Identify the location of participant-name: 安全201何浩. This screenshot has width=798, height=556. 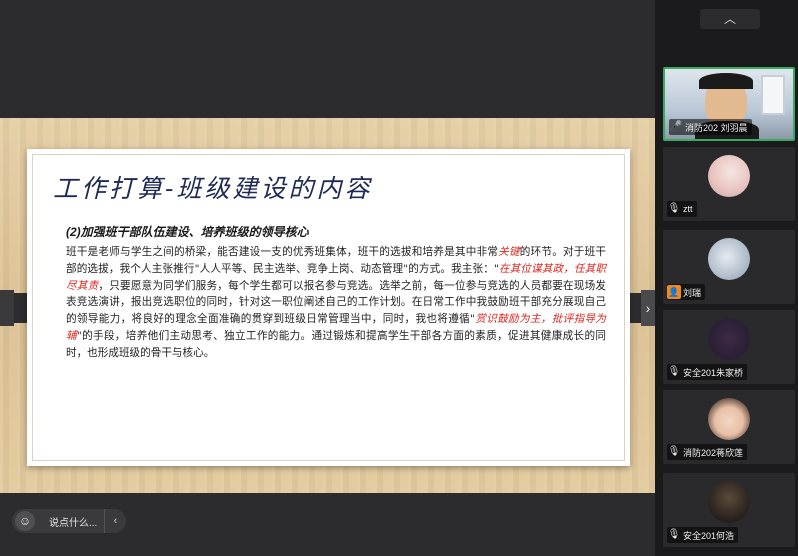
(709, 535).